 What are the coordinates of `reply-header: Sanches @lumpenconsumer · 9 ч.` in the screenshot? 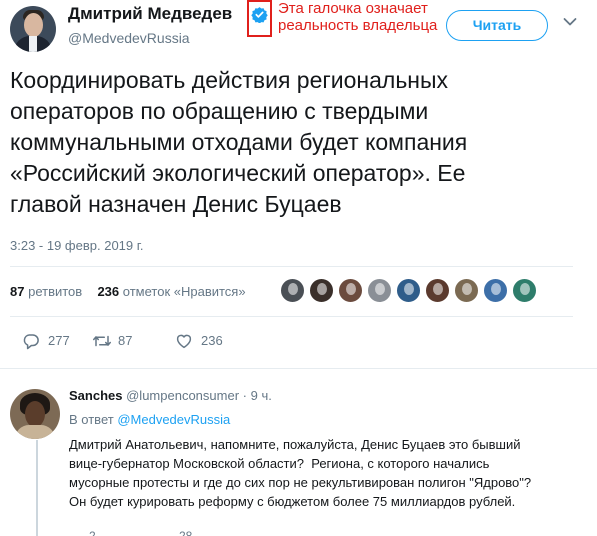 It's located at (170, 395).